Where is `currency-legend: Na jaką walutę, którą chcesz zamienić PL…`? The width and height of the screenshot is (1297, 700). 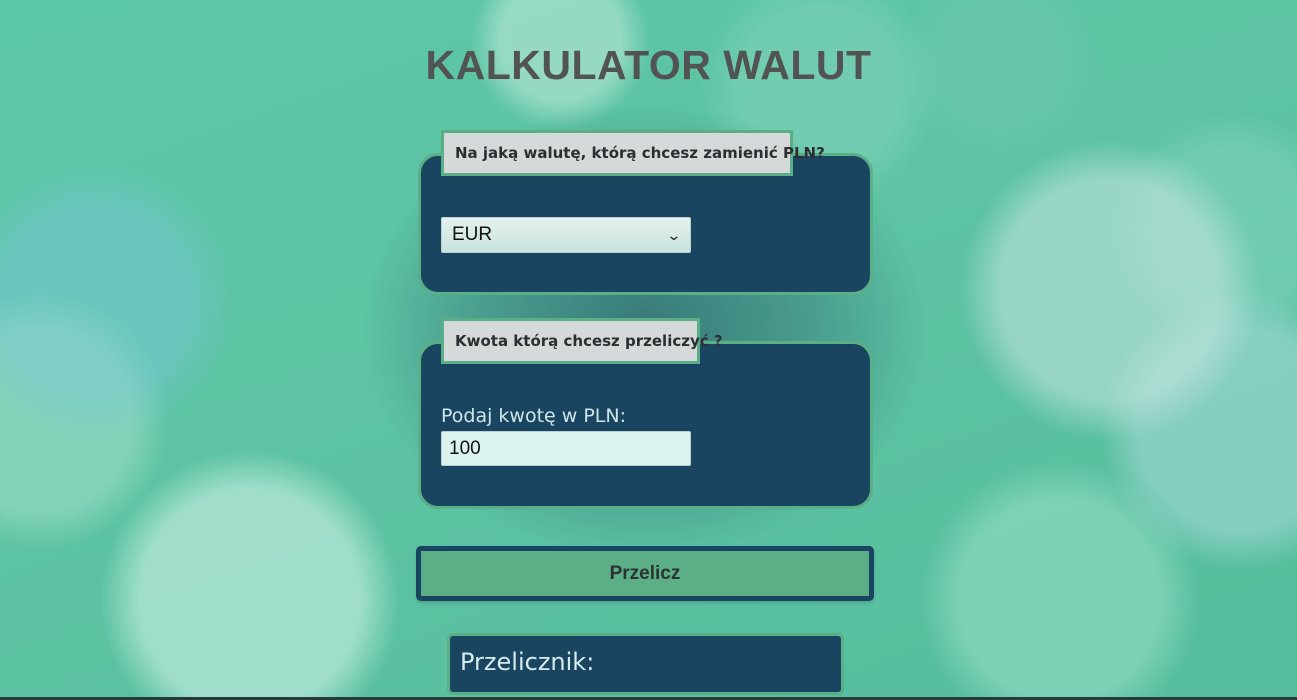
currency-legend: Na jaką walutę, którą chcesz zamienić PL… is located at coordinates (633, 153).